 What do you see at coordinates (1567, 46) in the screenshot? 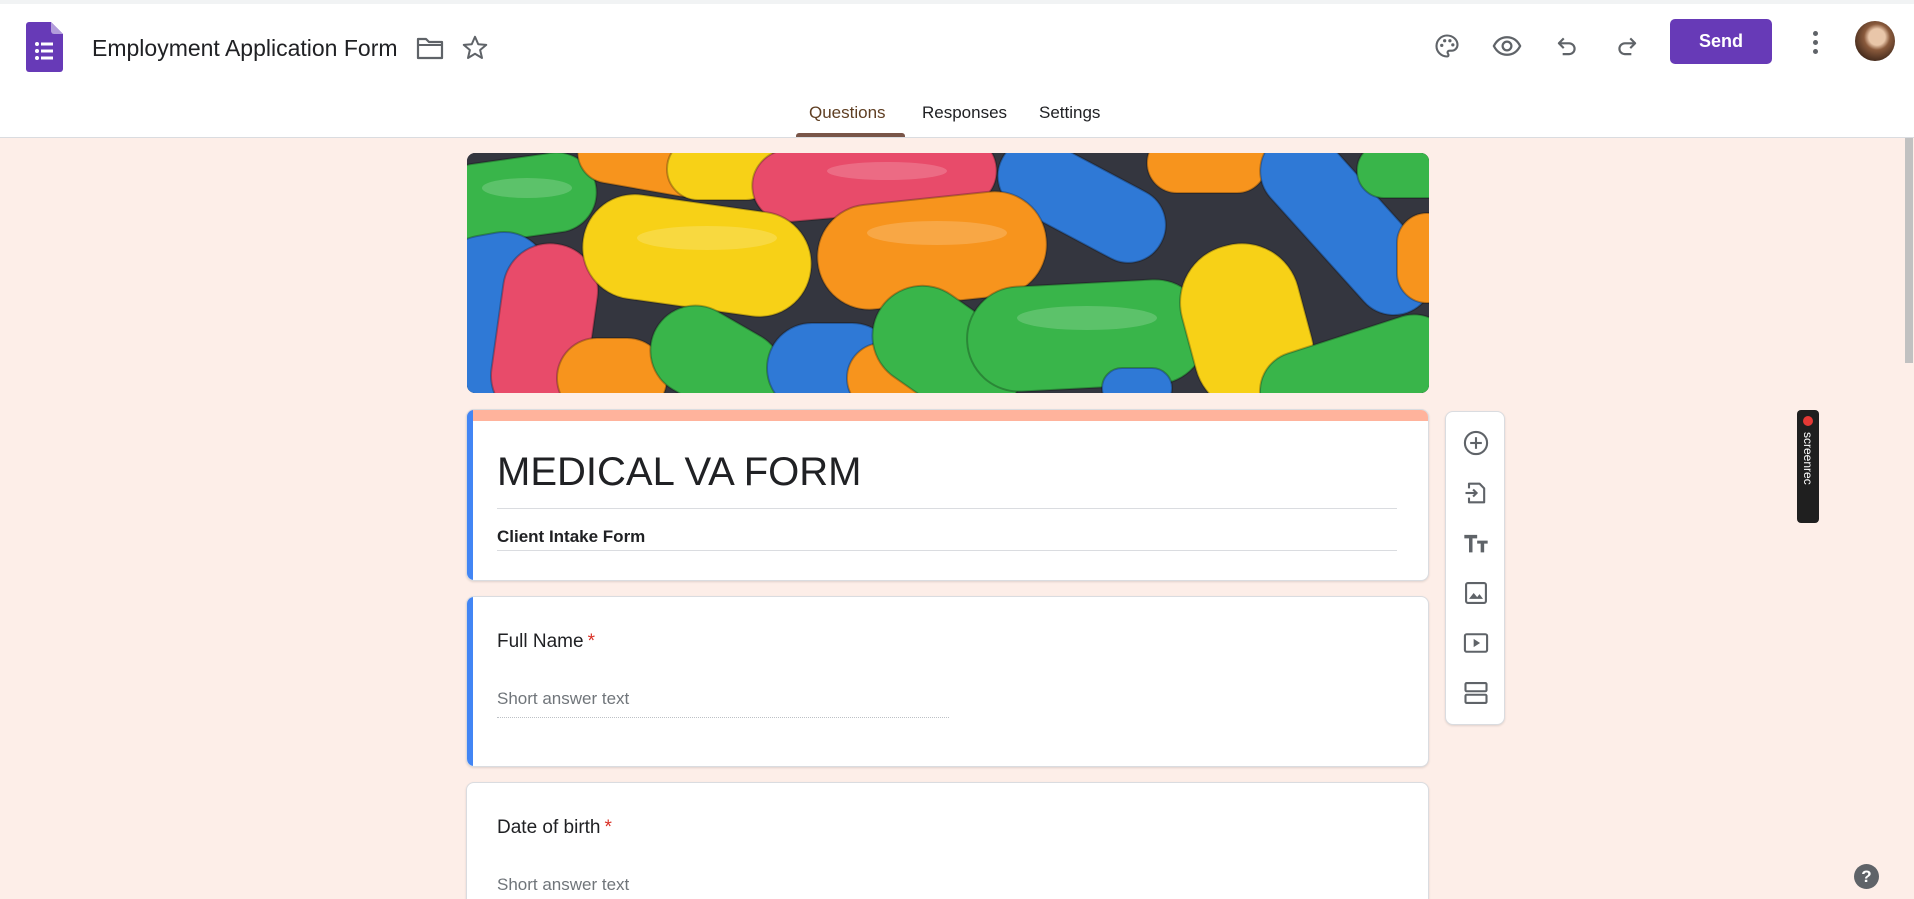
I see `undo-icon` at bounding box center [1567, 46].